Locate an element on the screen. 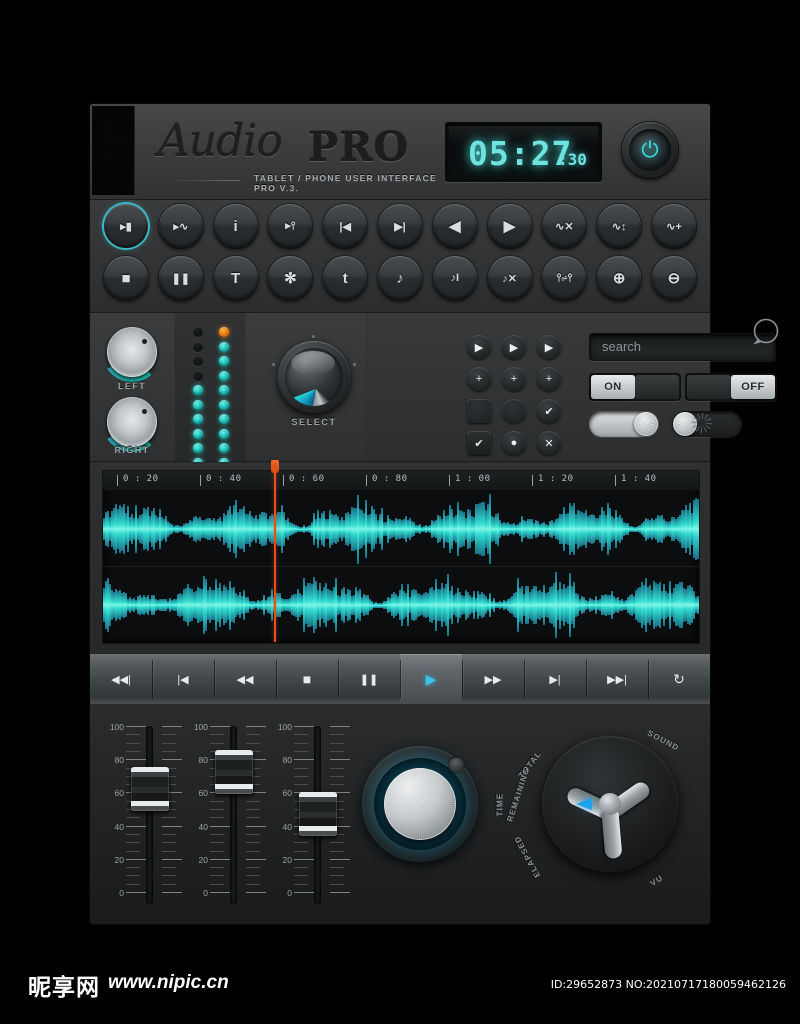 The image size is (800, 1024). toolbar-button-info: i is located at coordinates (235, 226).